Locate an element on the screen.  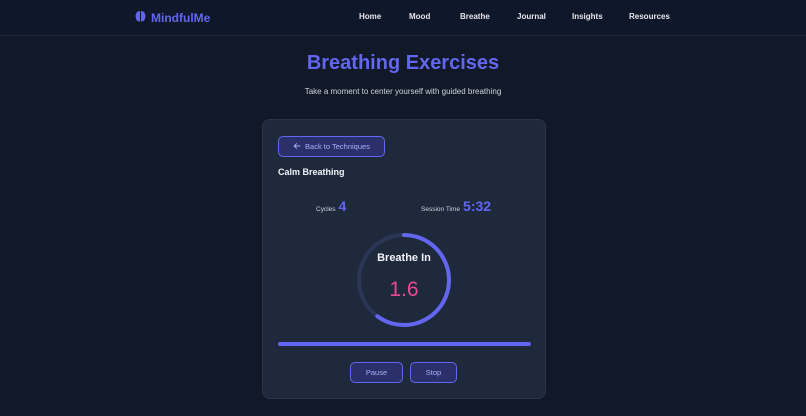
nav-link-home: Home is located at coordinates (384, 16).